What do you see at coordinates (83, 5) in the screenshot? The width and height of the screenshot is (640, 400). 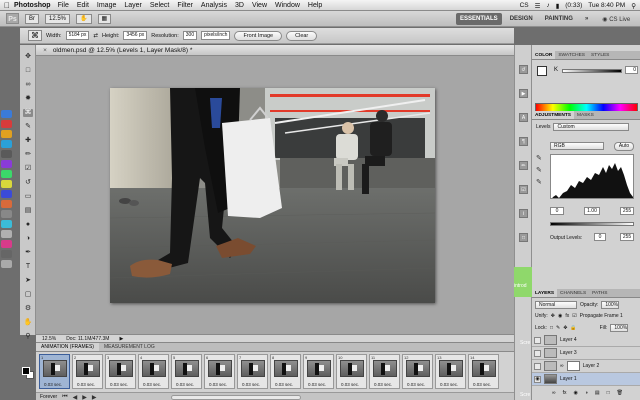 I see `menu-edit: Edit` at bounding box center [83, 5].